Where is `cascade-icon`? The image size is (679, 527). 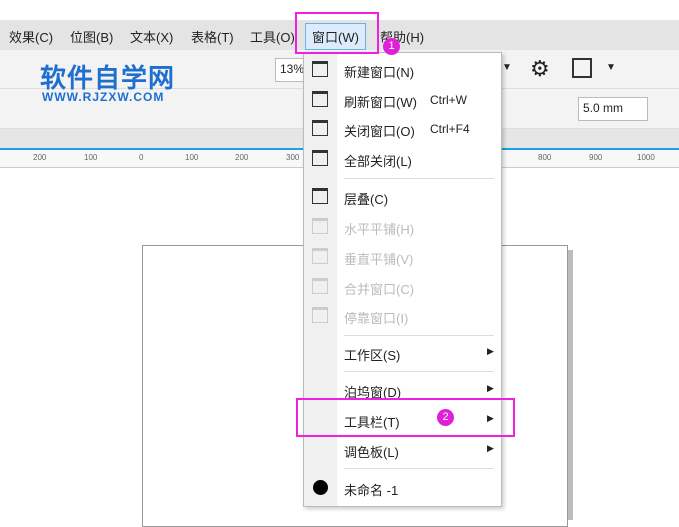
cascade-icon is located at coordinates (320, 196).